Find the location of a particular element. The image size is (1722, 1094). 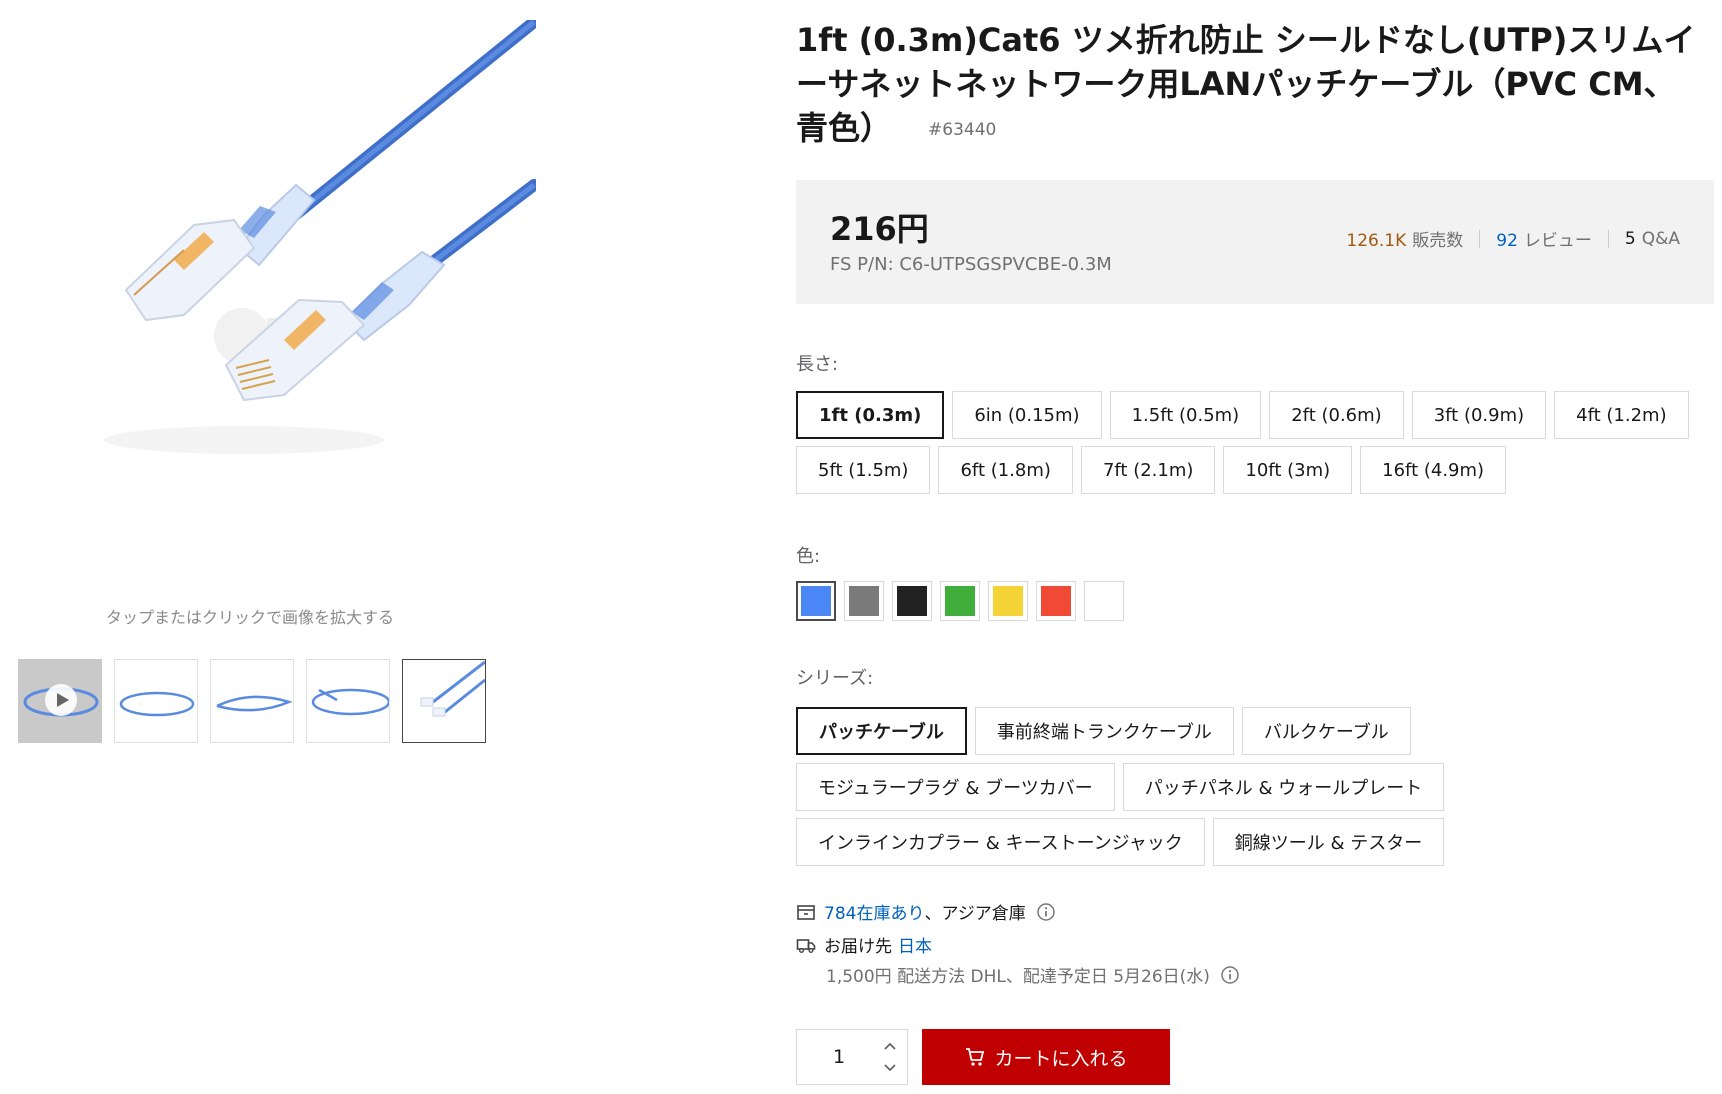

length-label: 長さ: is located at coordinates (817, 364).